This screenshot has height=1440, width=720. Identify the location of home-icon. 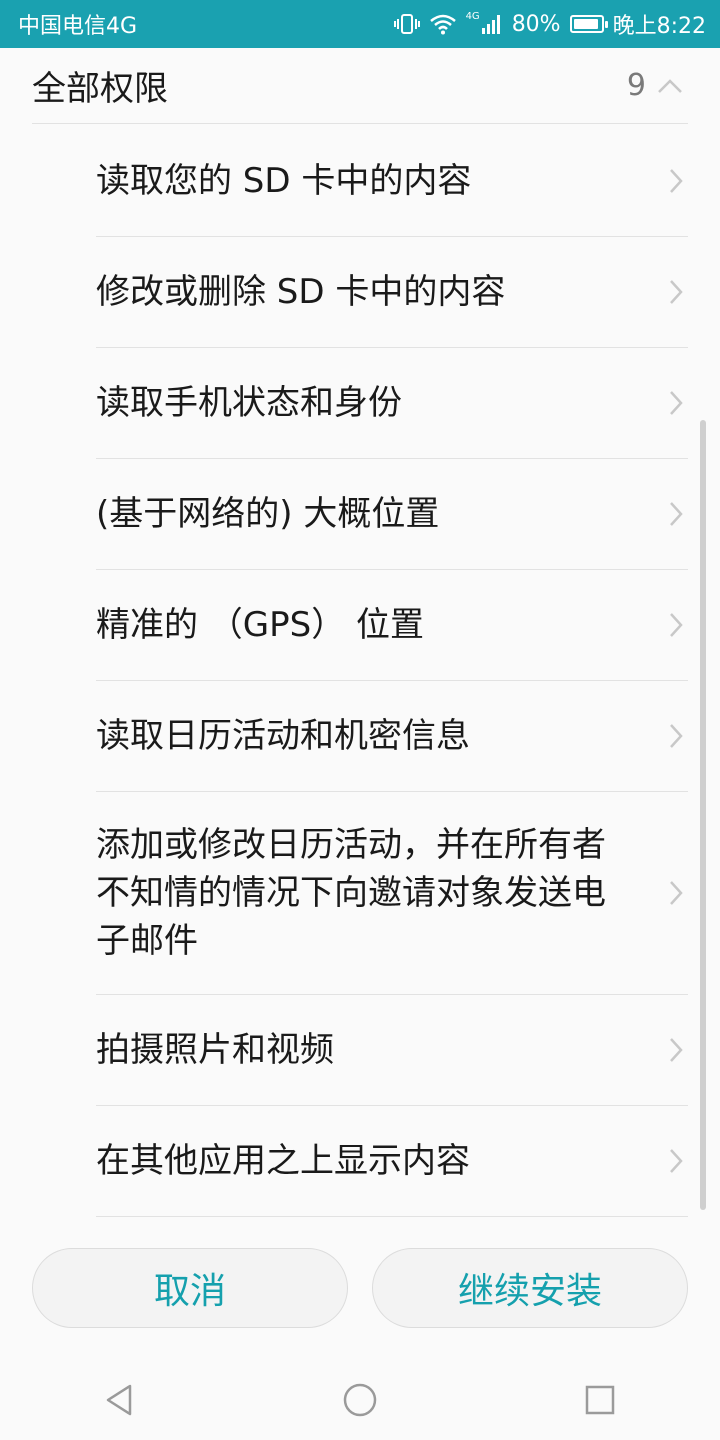
(360, 1400).